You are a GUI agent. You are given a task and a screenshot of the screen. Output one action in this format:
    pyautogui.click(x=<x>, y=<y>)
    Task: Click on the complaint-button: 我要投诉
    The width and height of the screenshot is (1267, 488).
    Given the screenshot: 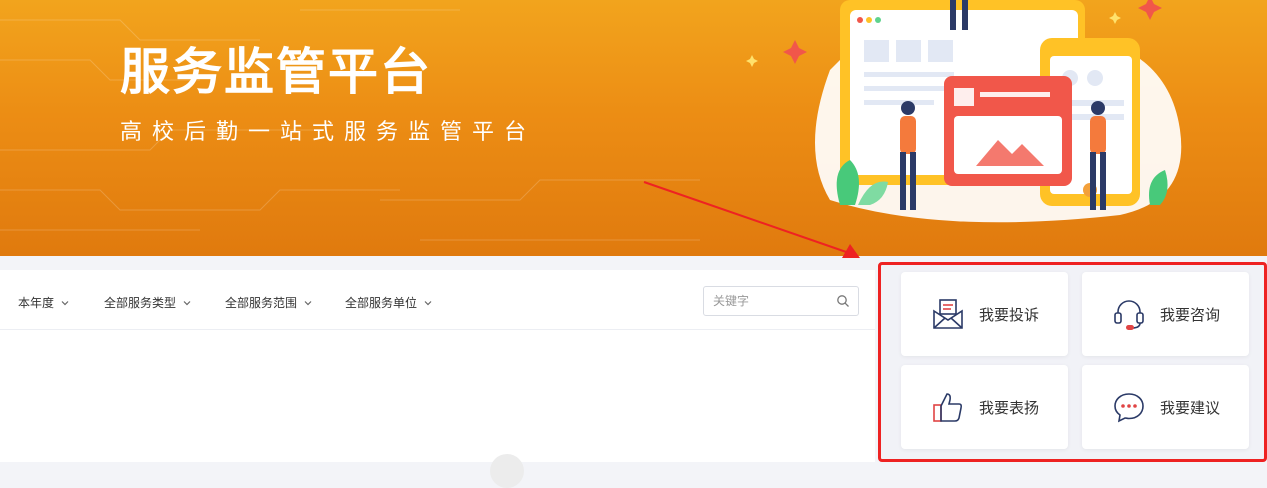 What is the action you would take?
    pyautogui.click(x=984, y=314)
    